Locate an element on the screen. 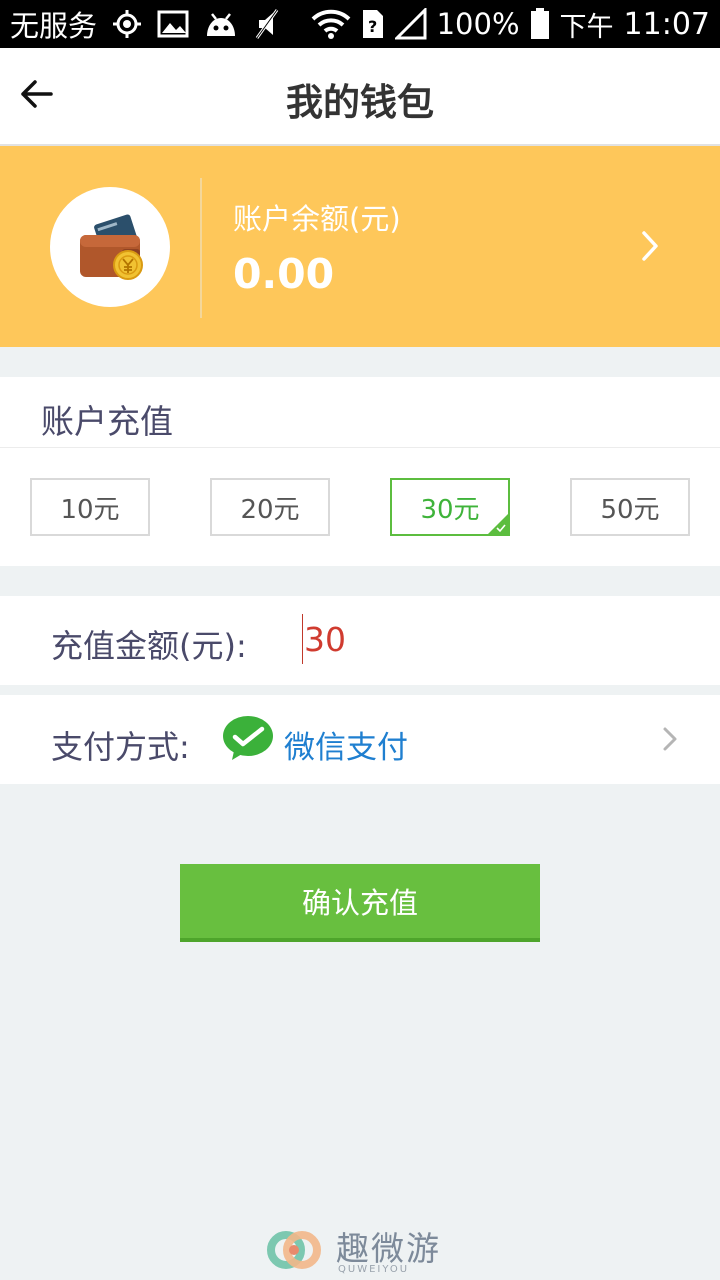 The height and width of the screenshot is (1280, 720). amount-label: 充值金额(元): is located at coordinates (149, 646).